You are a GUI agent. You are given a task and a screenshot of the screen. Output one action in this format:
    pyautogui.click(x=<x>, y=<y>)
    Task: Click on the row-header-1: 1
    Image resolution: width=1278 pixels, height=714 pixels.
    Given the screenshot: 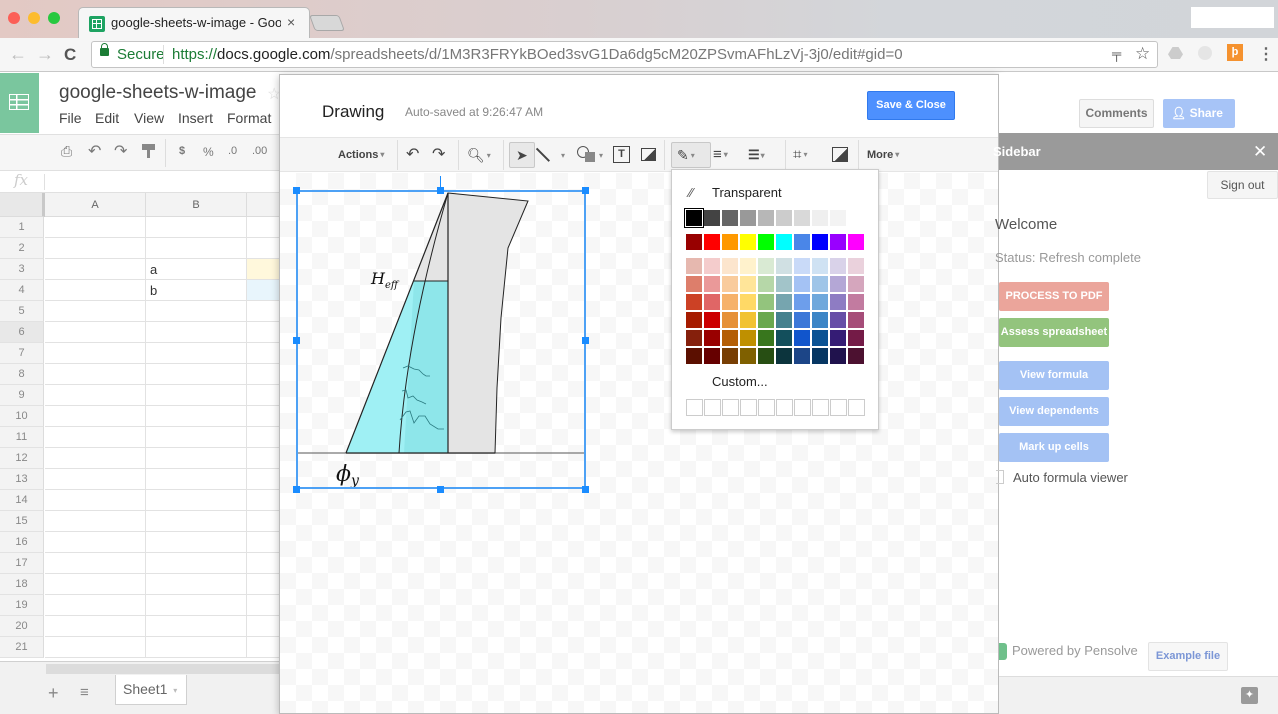 What is the action you would take?
    pyautogui.click(x=22, y=227)
    